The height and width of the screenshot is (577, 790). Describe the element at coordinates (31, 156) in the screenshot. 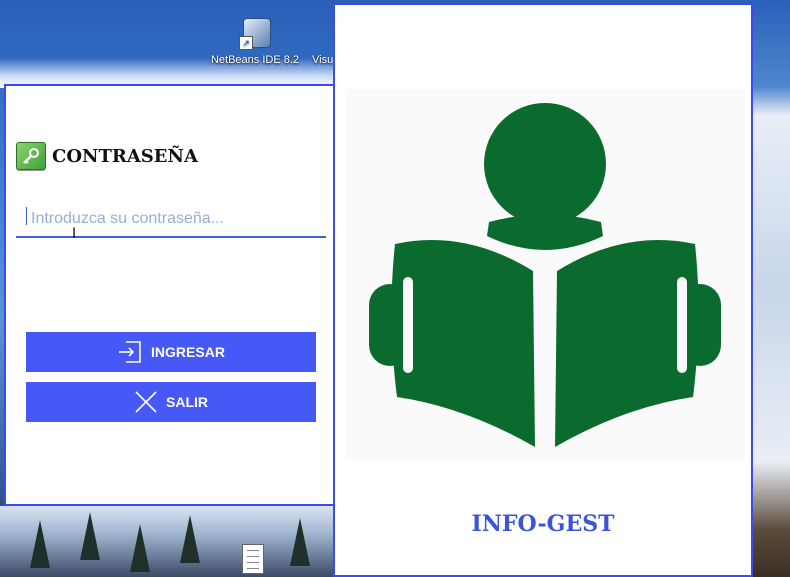

I see `key-icon` at that location.